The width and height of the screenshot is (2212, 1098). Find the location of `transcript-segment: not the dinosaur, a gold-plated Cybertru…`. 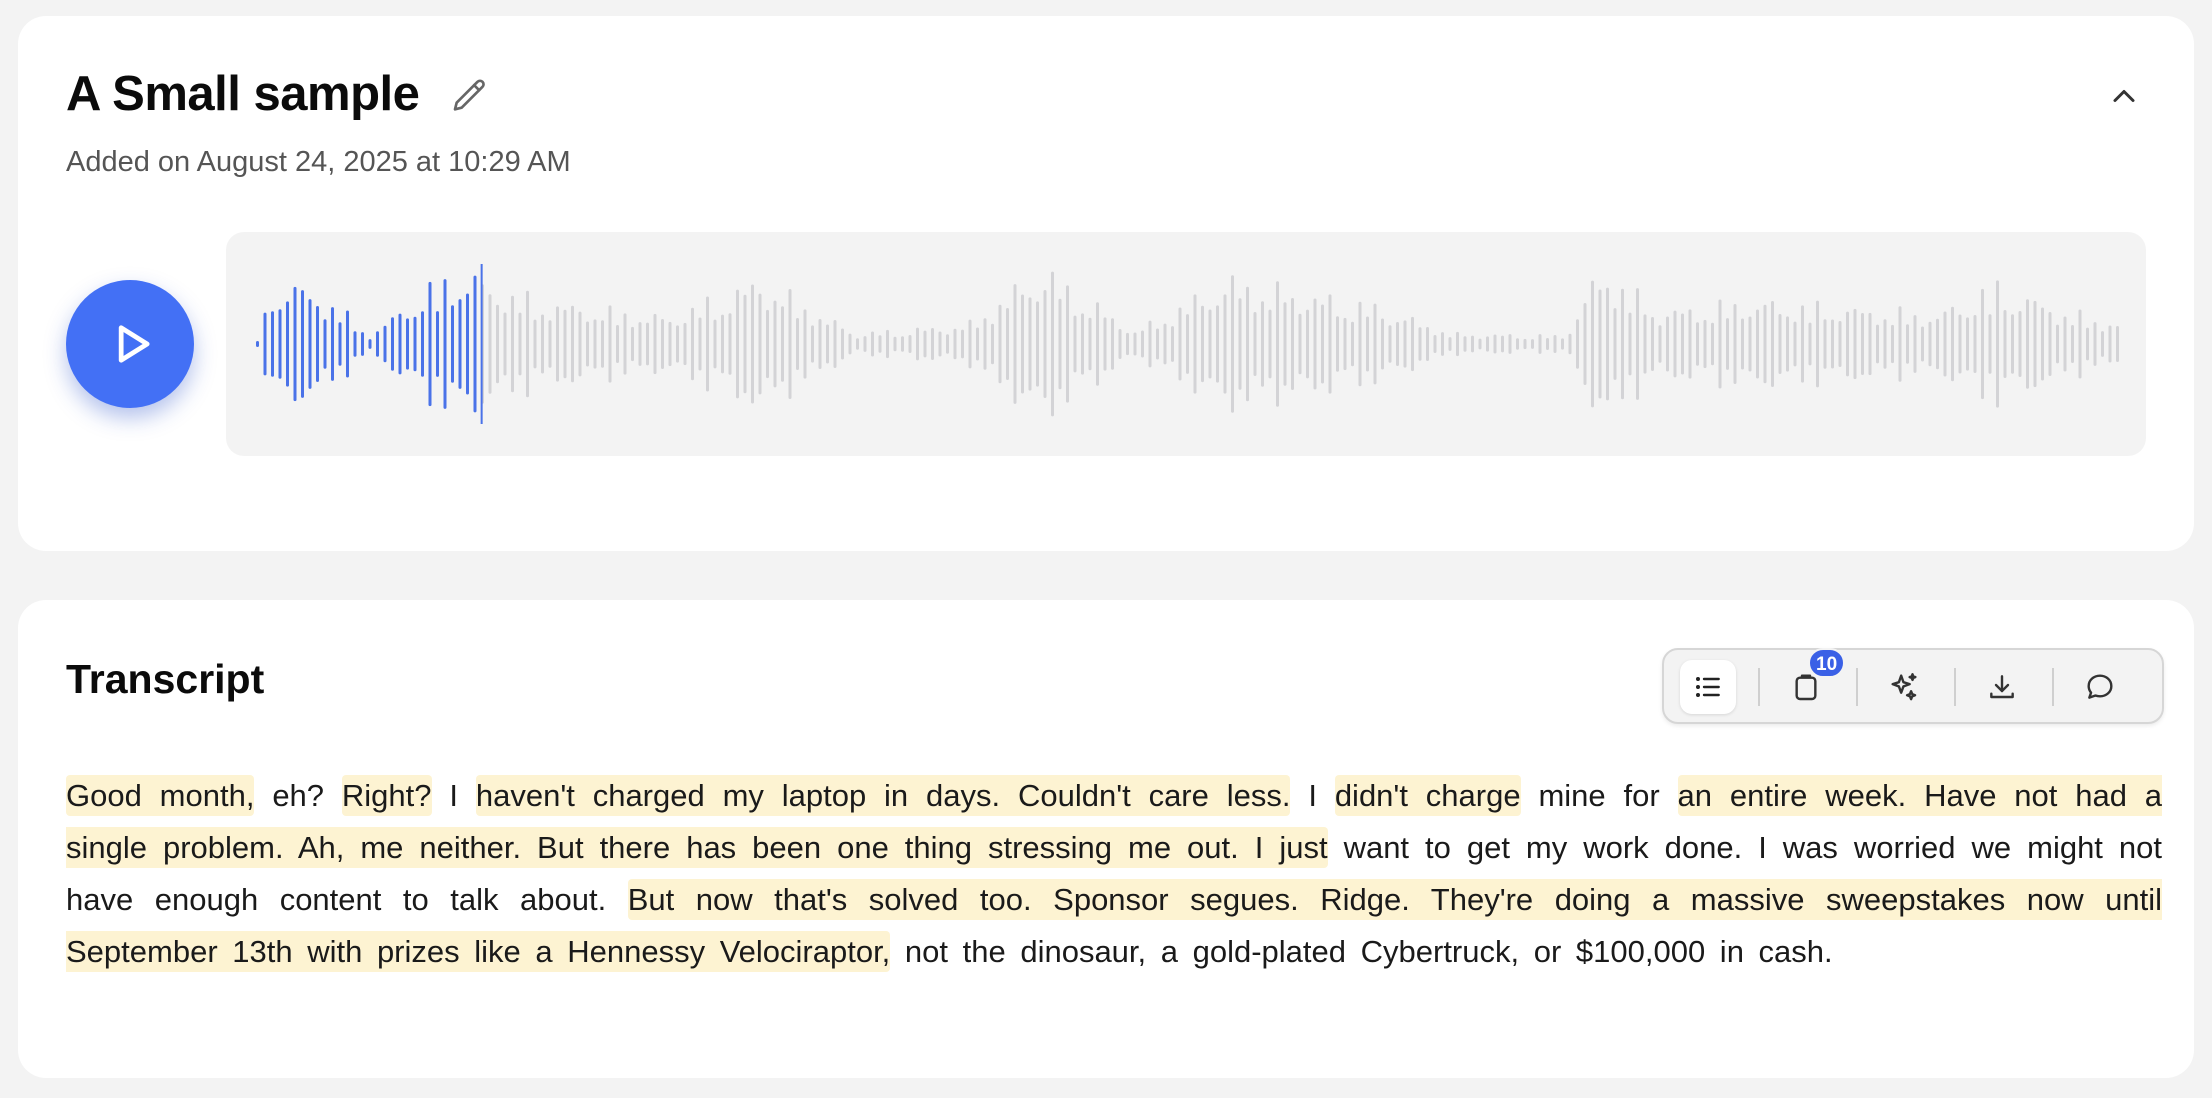

transcript-segment: not the dinosaur, a gold-plated Cybertru… is located at coordinates (1369, 951).